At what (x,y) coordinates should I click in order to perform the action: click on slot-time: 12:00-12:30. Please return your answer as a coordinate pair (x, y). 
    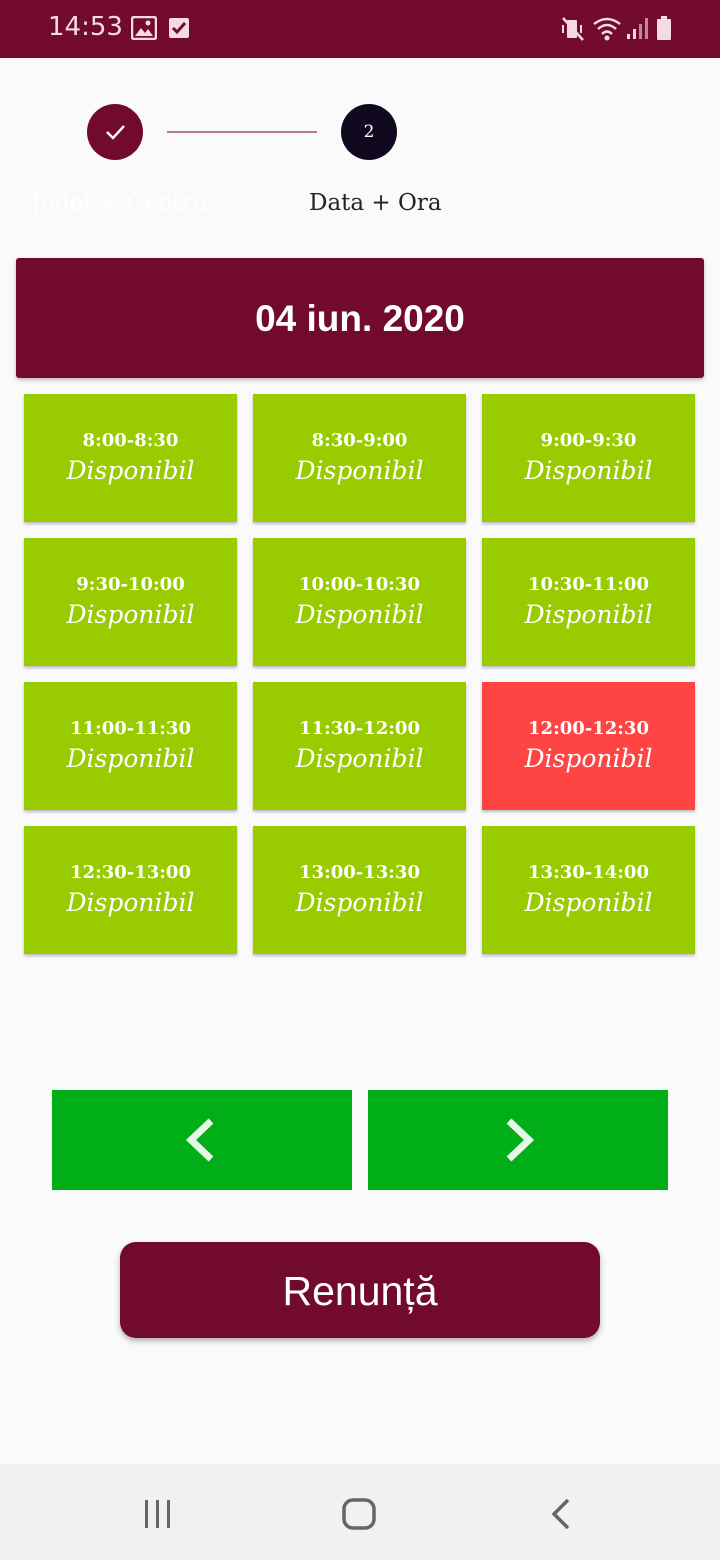
    Looking at the image, I should click on (588, 728).